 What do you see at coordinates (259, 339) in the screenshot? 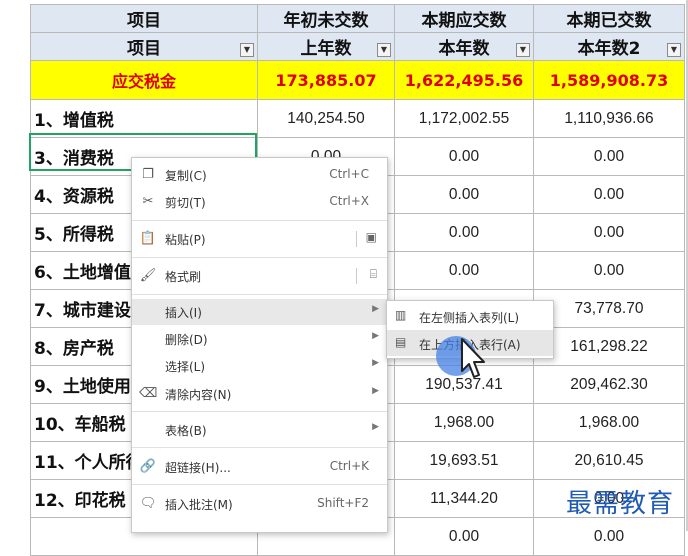
I see `menu-item-delete: 删除(D) ▶` at bounding box center [259, 339].